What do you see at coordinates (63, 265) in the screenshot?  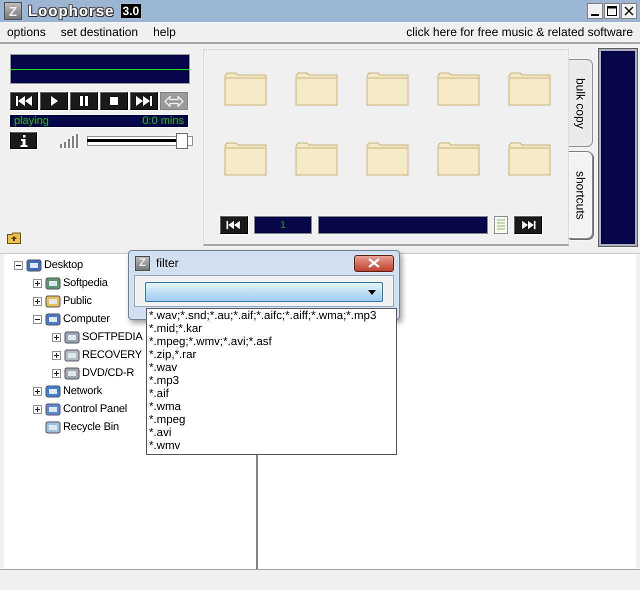 I see `tree-item: Desktop` at bounding box center [63, 265].